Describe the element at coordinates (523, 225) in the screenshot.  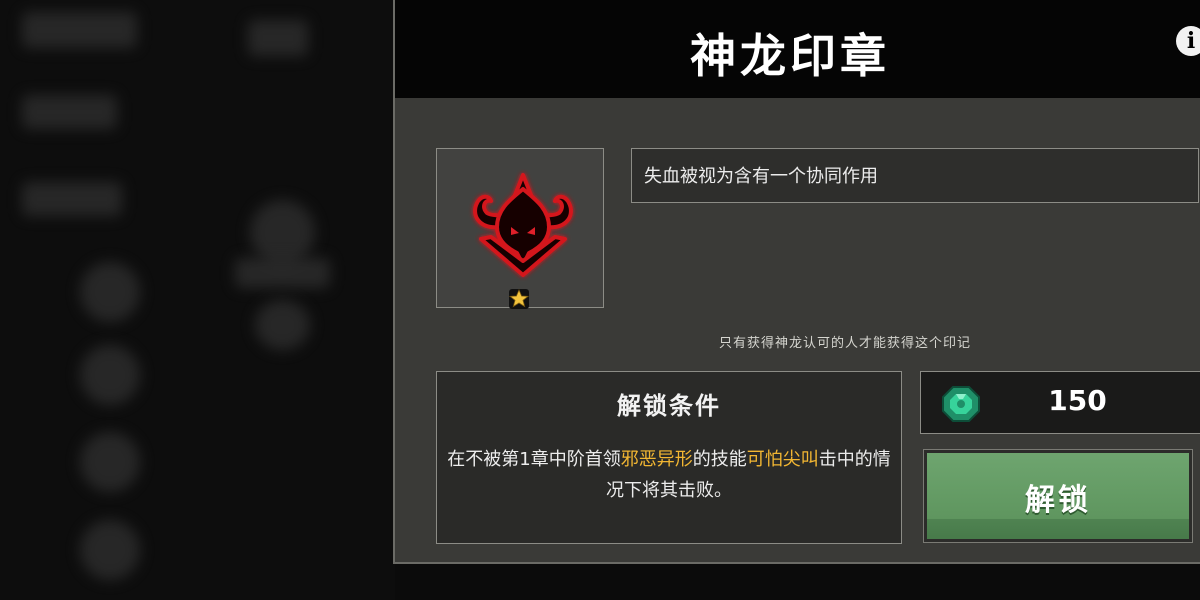
I see `demon-sigil-icon` at that location.